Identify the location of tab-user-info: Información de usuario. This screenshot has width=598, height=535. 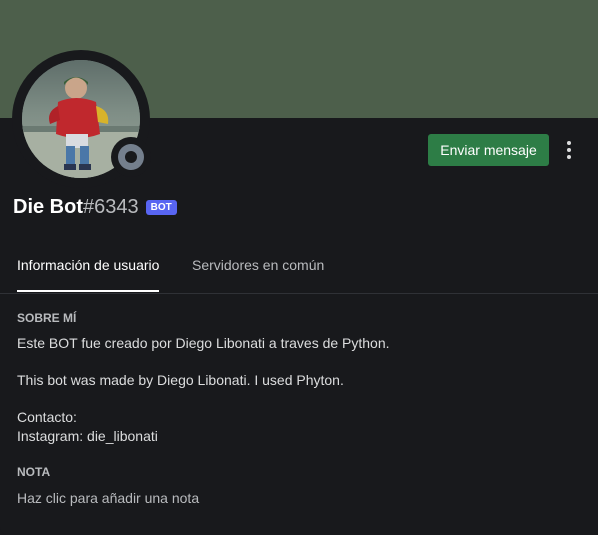
(88, 270).